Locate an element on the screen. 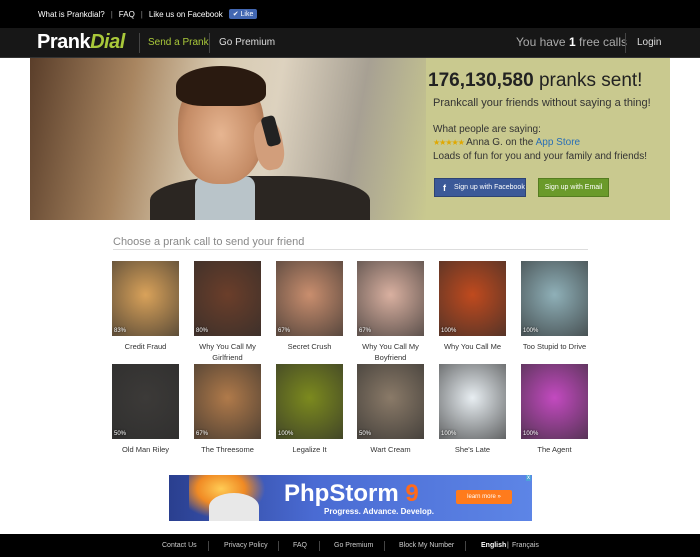  star-rating-icon: ★★★★★ is located at coordinates (449, 142).